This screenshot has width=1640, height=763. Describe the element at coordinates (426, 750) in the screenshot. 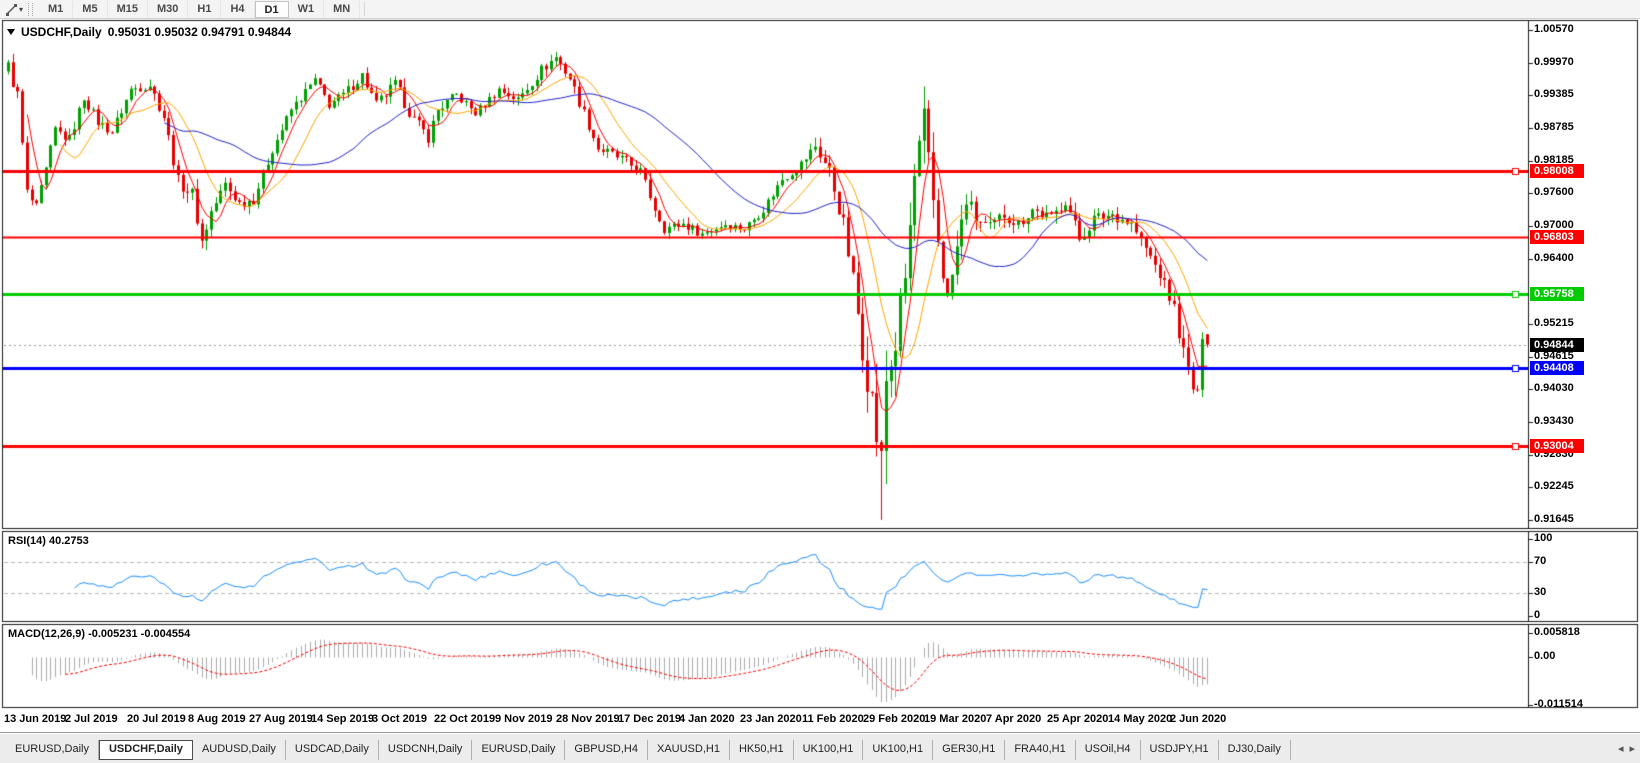

I see `tab-usdcnh-daily-4: USDCNH,Daily` at that location.